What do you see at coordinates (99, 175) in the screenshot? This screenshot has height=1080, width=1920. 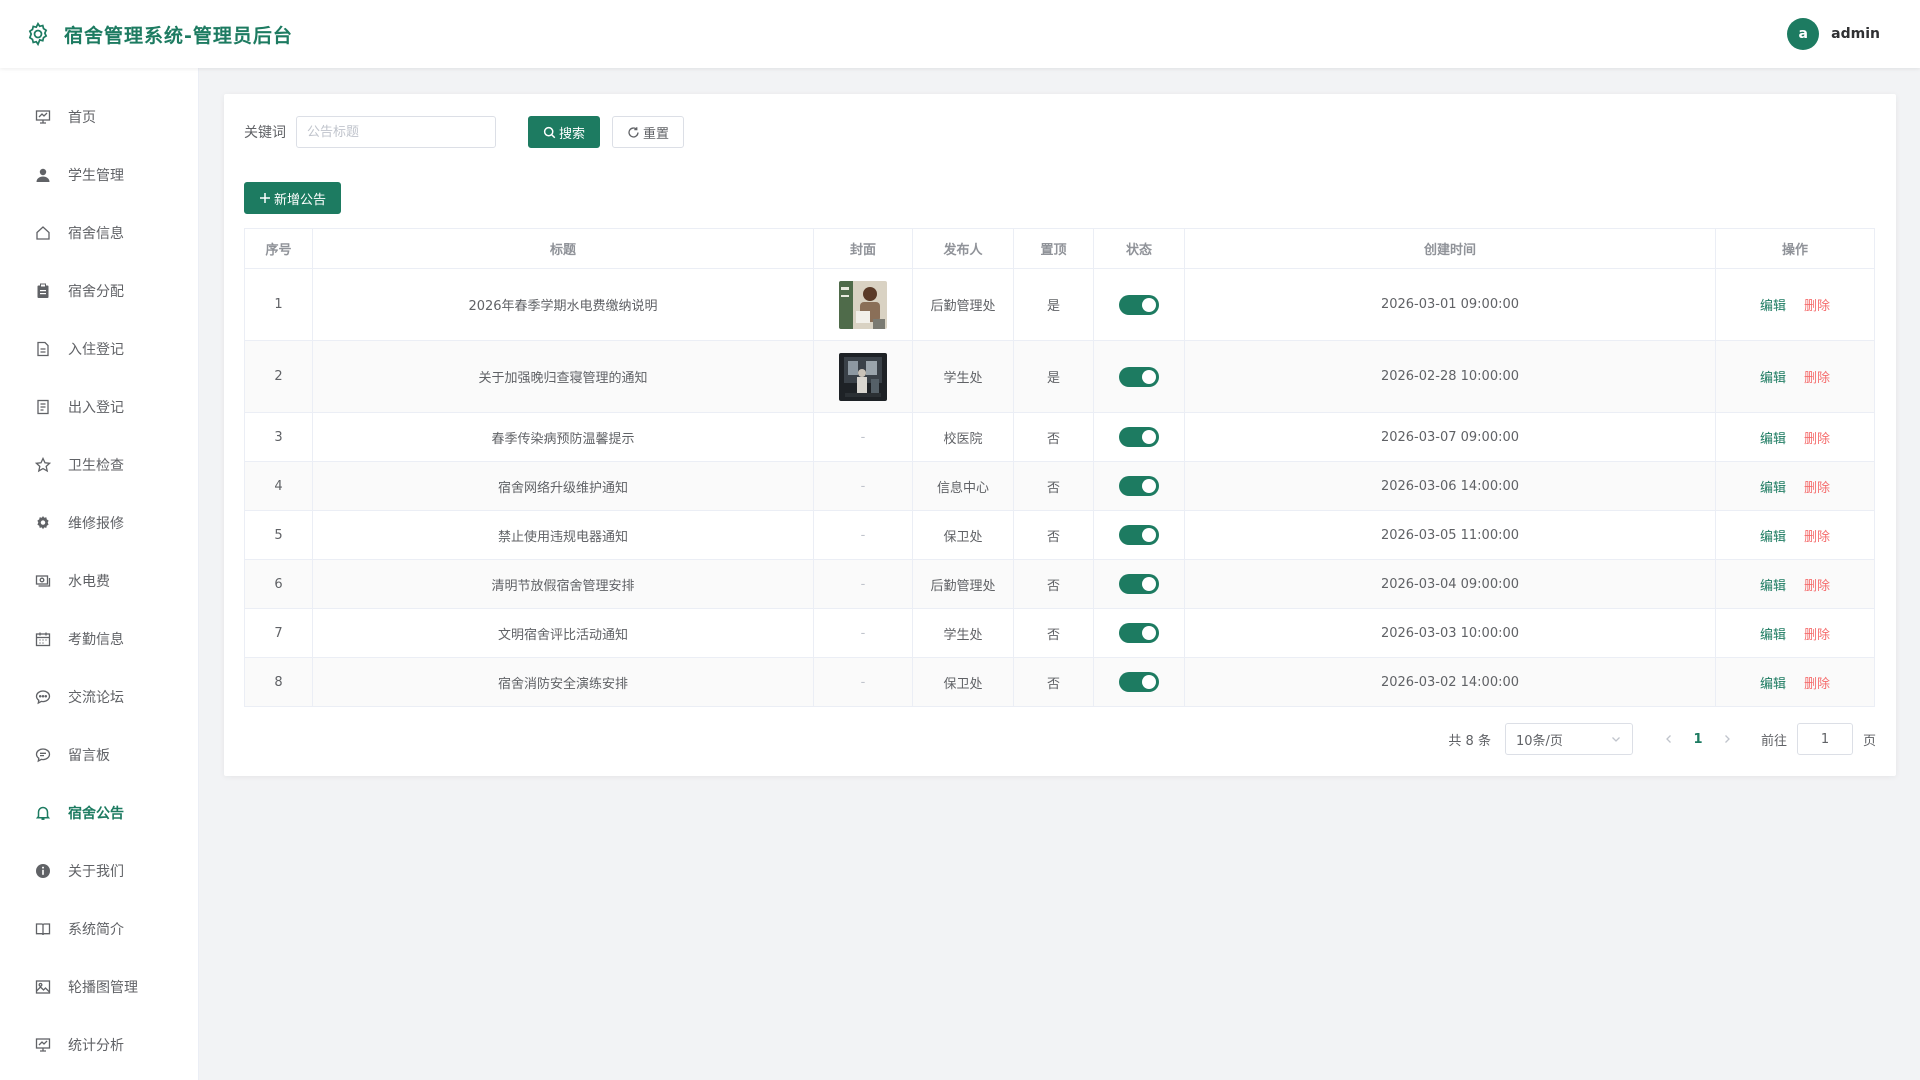 I see `sidebar-item-students: 学生管理` at bounding box center [99, 175].